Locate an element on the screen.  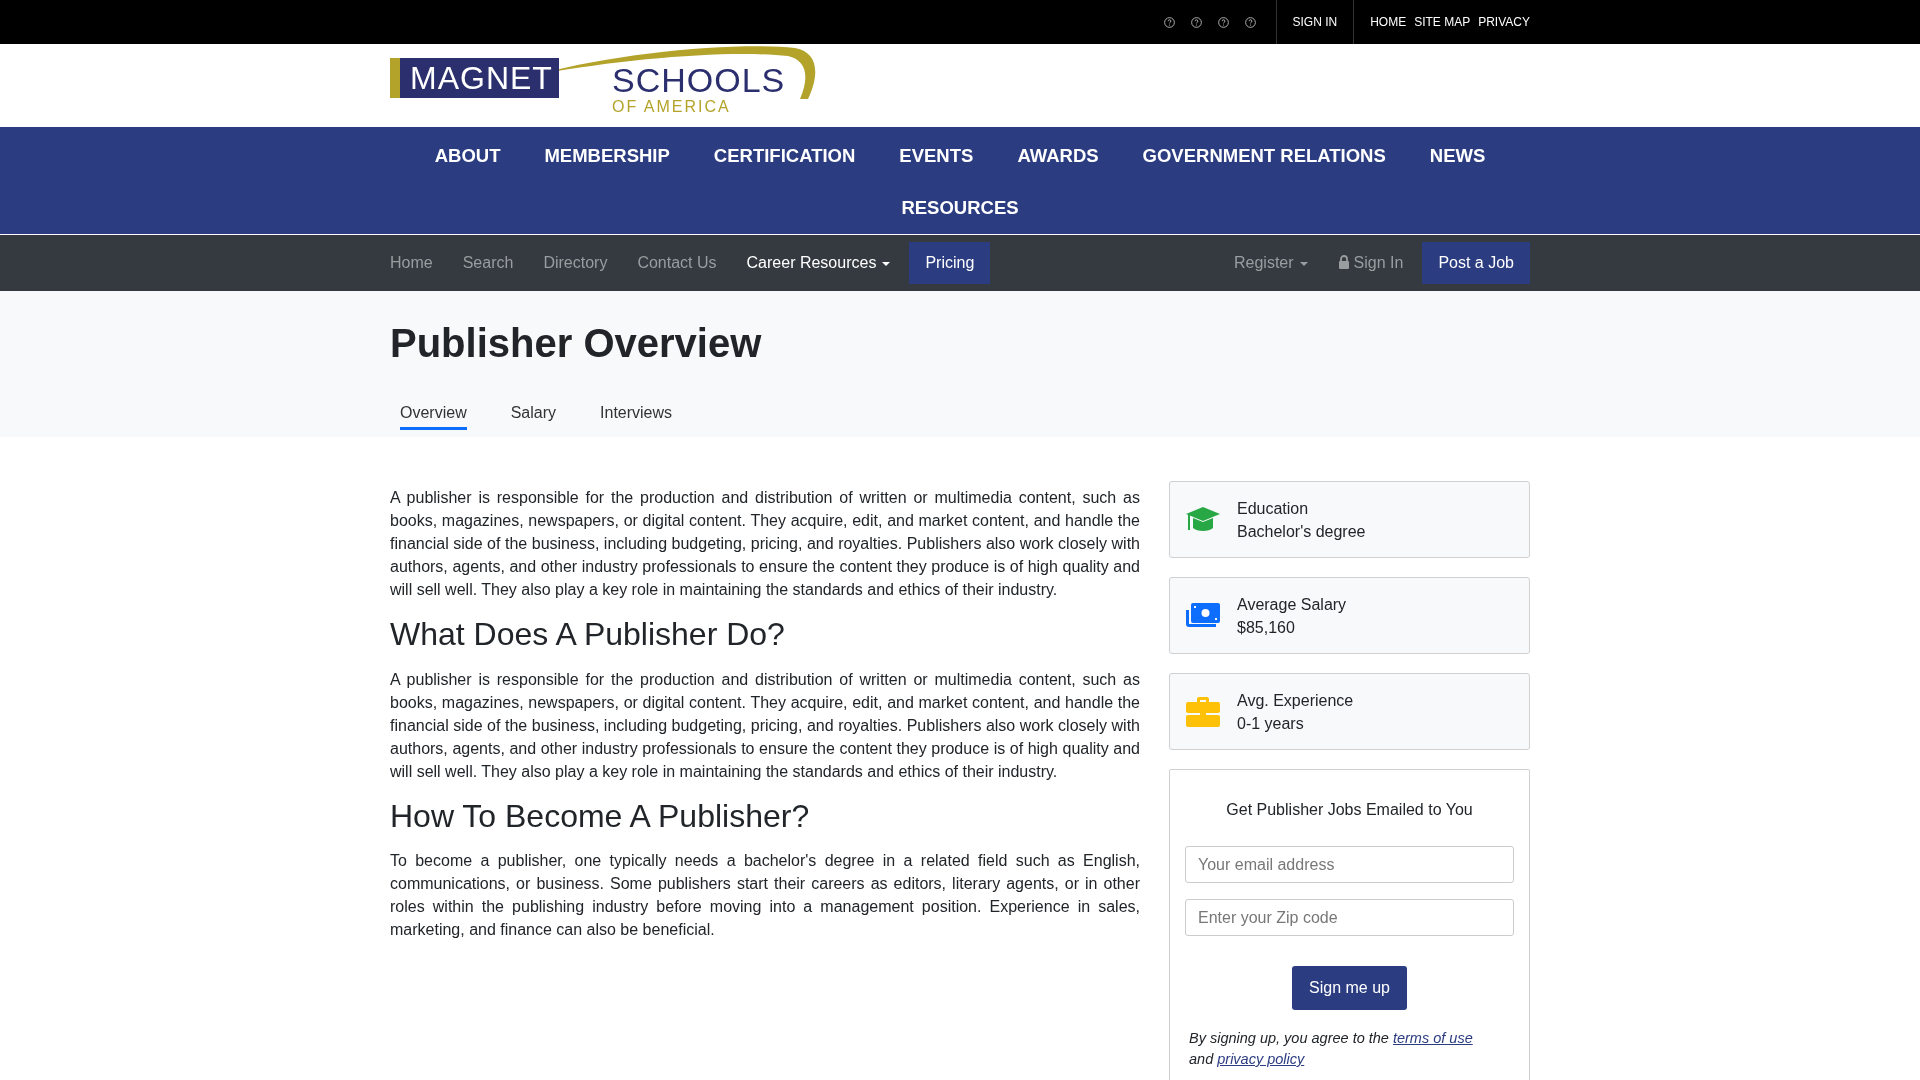
nav-link: Sign In is located at coordinates (1370, 263).